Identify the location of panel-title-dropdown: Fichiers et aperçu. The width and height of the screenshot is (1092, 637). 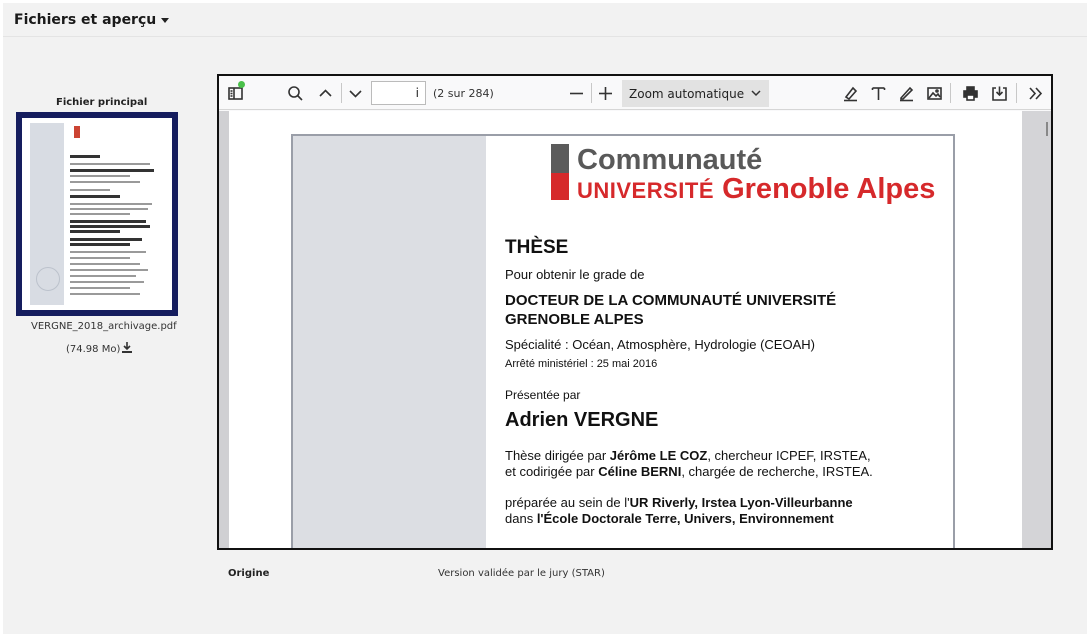
(92, 20).